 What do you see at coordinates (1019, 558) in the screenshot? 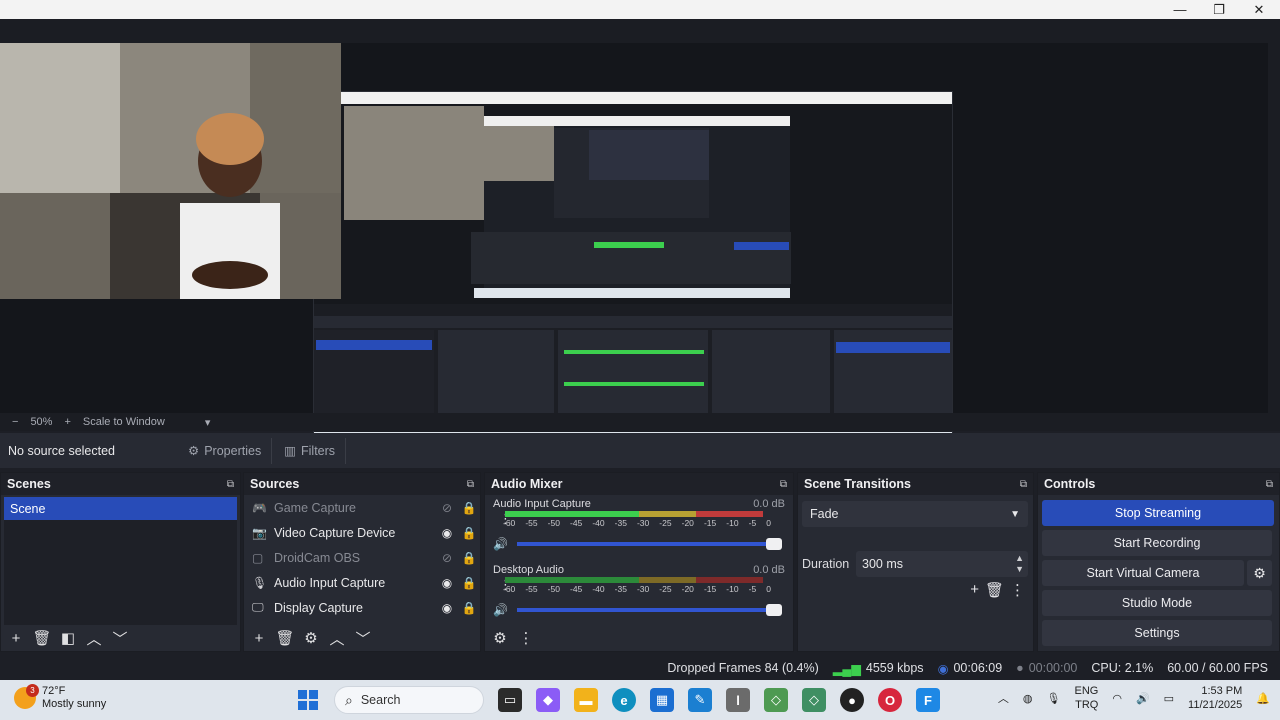
I see `chevron-up-icon: ▲` at bounding box center [1019, 558].